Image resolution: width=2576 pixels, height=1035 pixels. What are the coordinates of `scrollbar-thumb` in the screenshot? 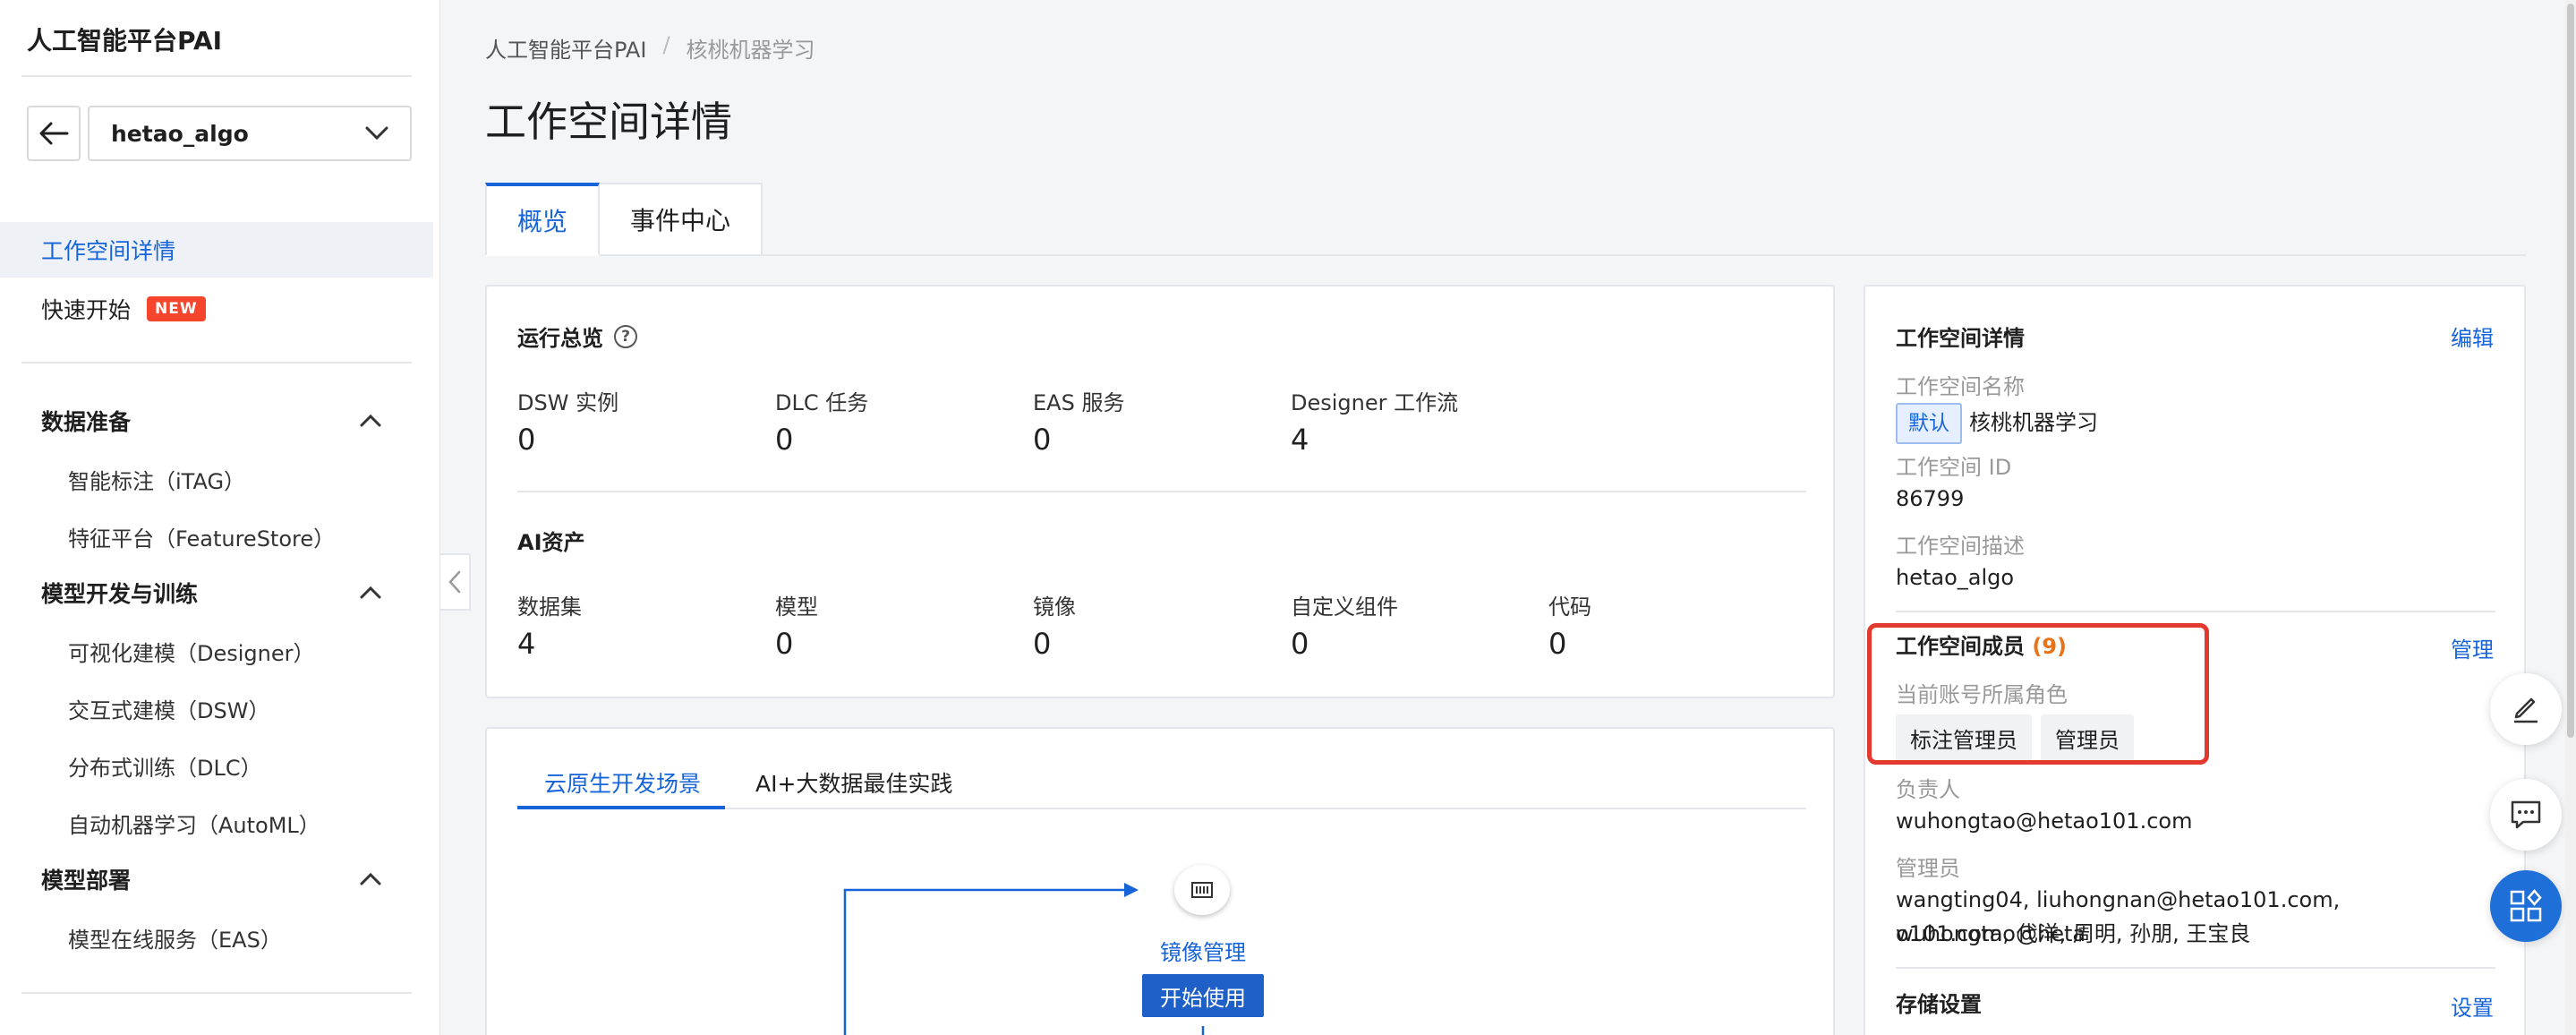 It's located at (2570, 371).